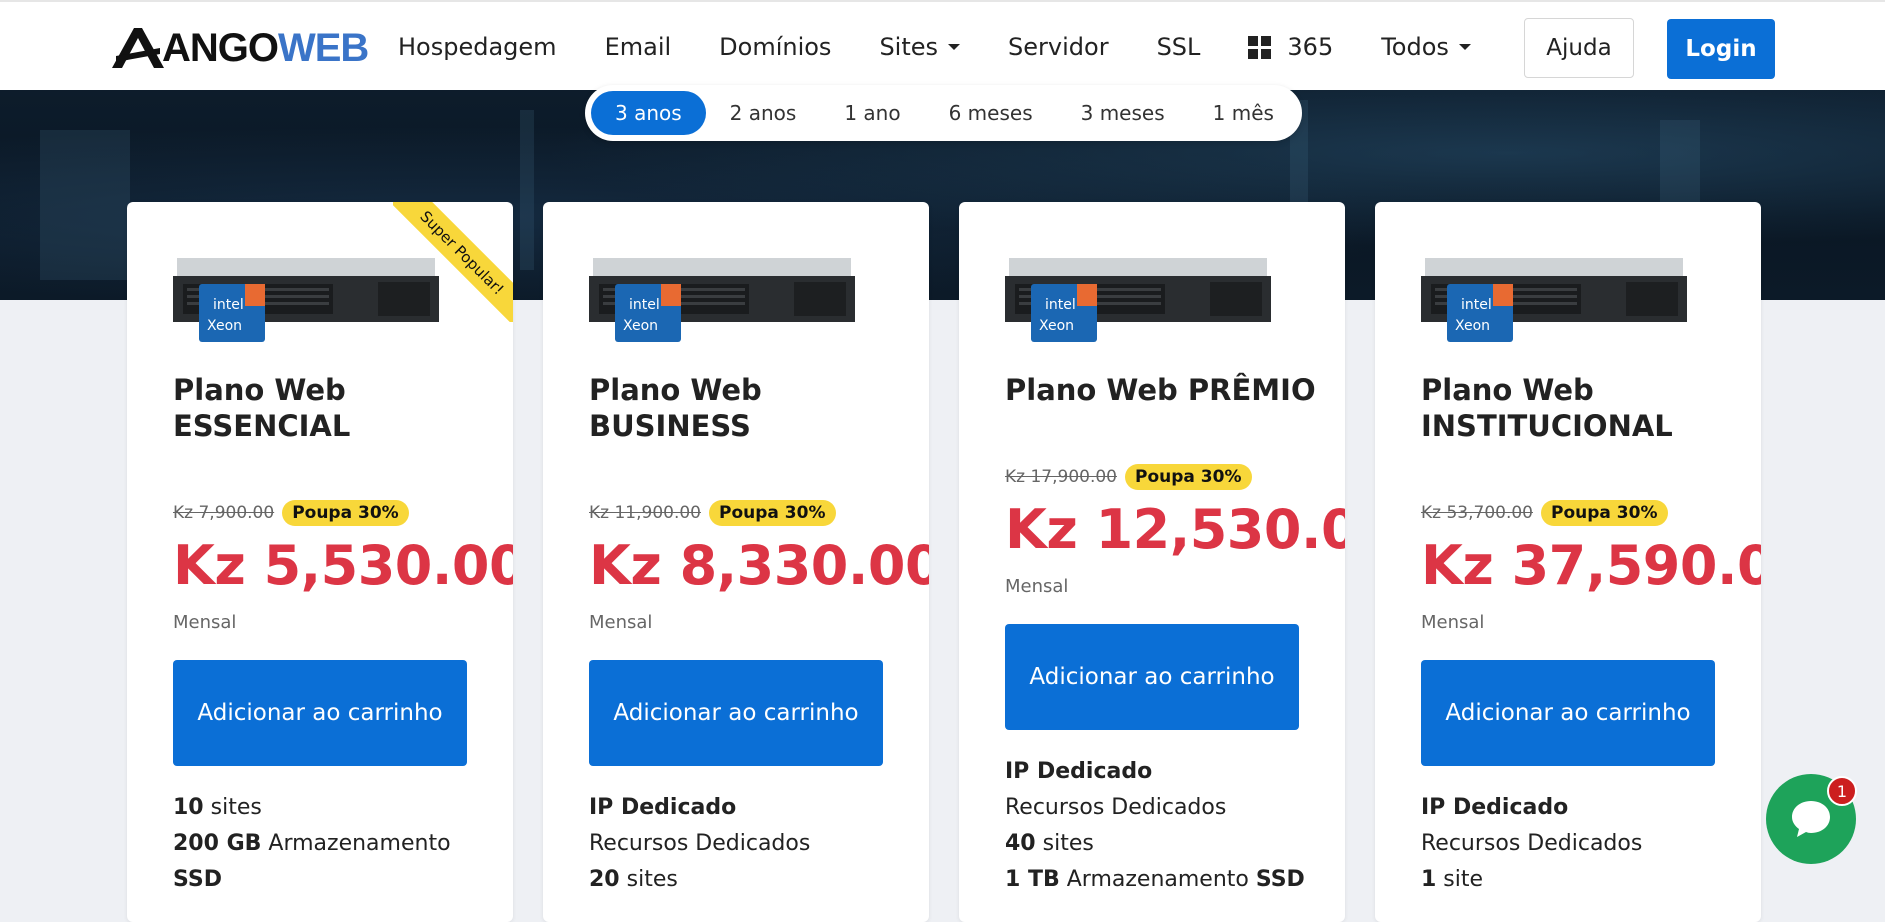 This screenshot has width=1885, height=922. What do you see at coordinates (1160, 390) in the screenshot?
I see `plan-title: Plano Web PRÊMIO` at bounding box center [1160, 390].